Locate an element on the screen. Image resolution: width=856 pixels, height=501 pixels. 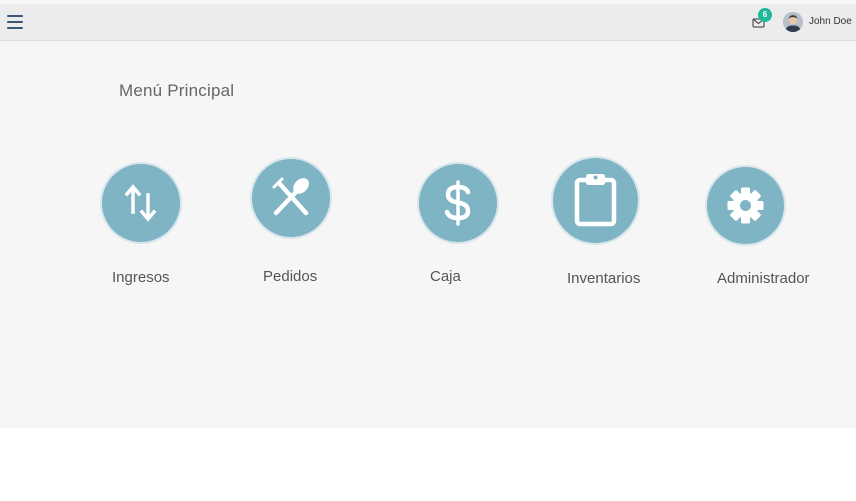
clipboard-icon is located at coordinates (595, 200).